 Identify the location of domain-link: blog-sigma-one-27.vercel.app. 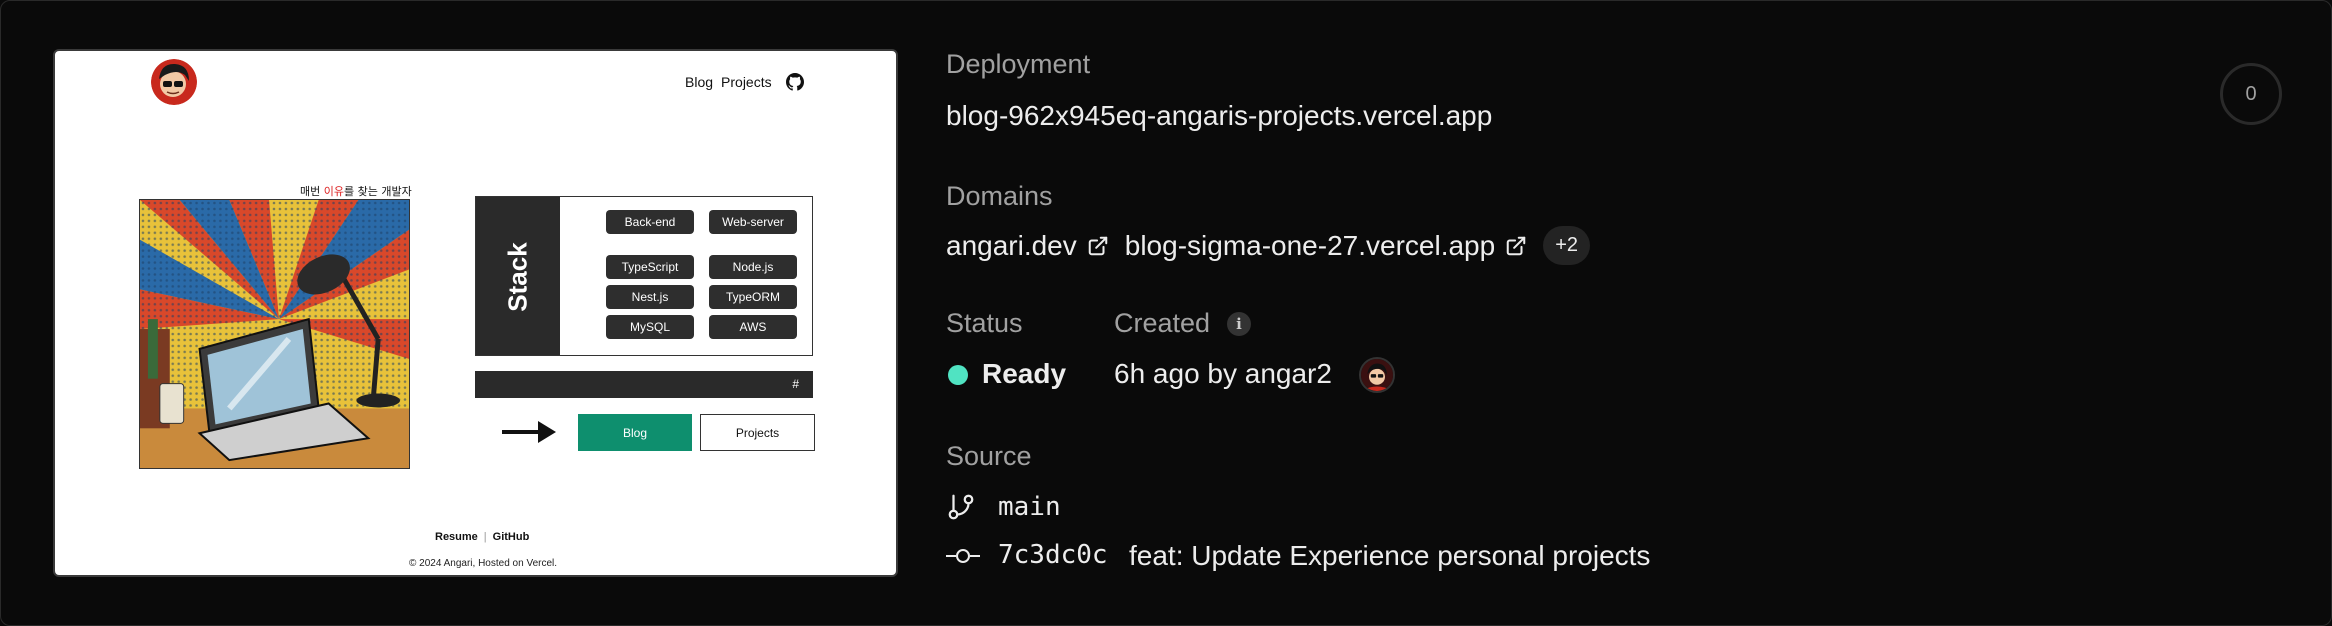
(1326, 246).